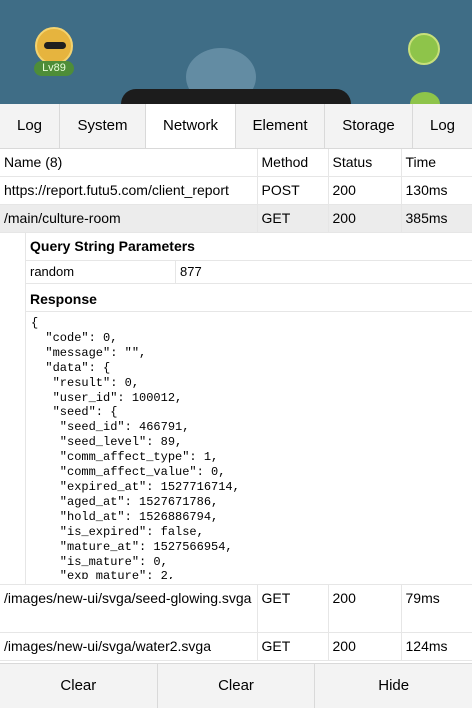 This screenshot has height=708, width=472. What do you see at coordinates (236, 52) in the screenshot?
I see `game-background: Lv89` at bounding box center [236, 52].